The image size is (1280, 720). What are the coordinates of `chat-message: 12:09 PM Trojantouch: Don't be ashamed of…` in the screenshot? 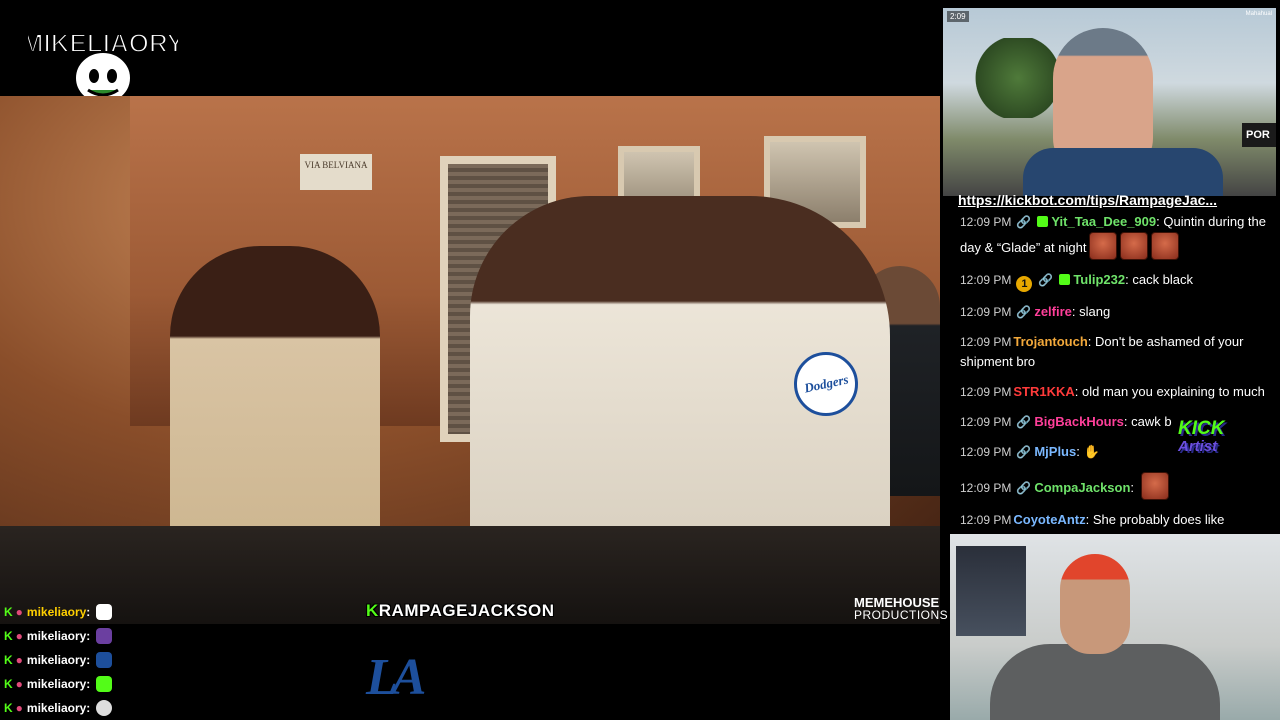 It's located at (1102, 351).